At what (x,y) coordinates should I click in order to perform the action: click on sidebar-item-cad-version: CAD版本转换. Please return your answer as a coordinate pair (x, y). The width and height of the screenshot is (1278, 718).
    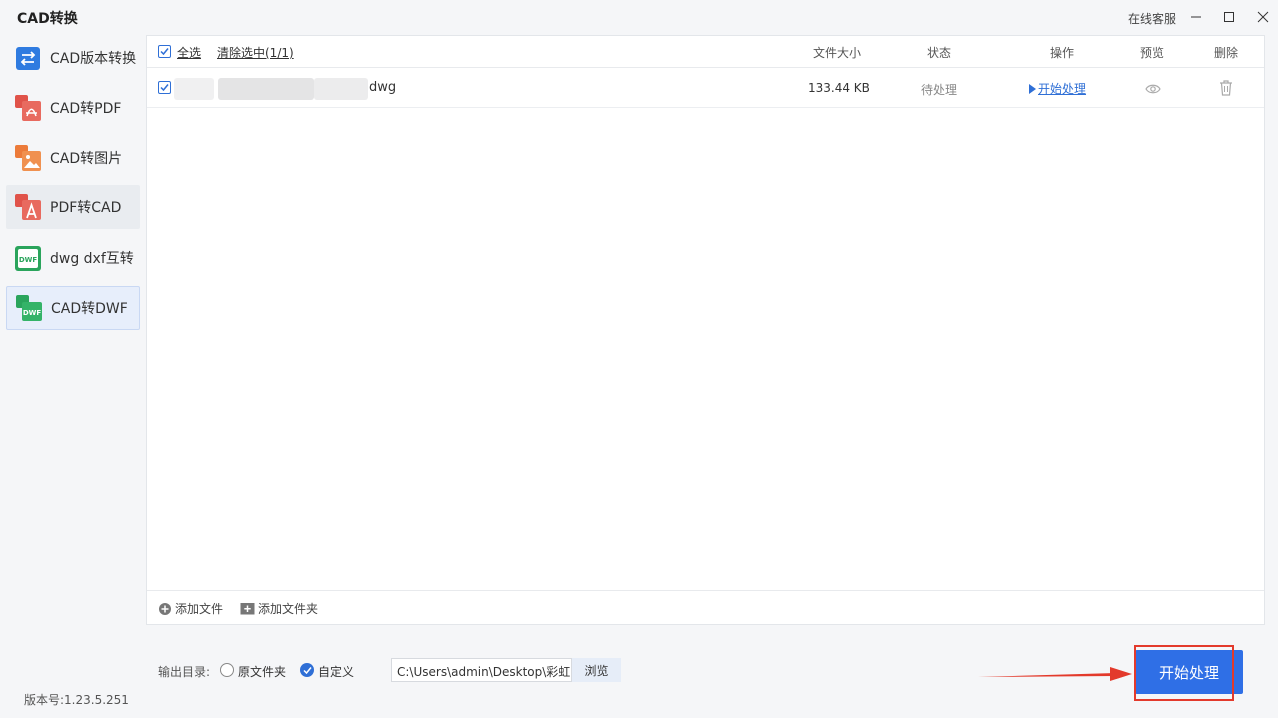
    Looking at the image, I should click on (73, 58).